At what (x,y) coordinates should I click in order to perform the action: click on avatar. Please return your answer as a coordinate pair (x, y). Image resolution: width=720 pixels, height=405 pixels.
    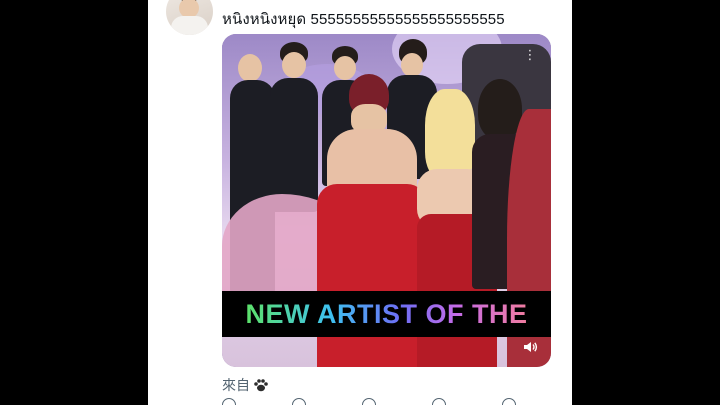
    Looking at the image, I should click on (189, 17).